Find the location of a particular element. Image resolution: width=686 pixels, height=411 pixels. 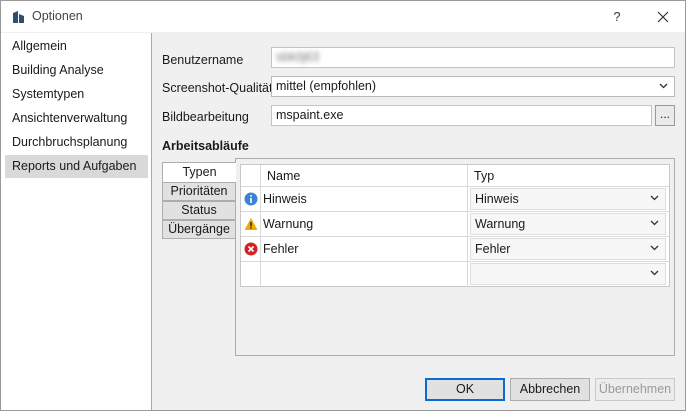

editor-value: mspaint.exe is located at coordinates (310, 115).